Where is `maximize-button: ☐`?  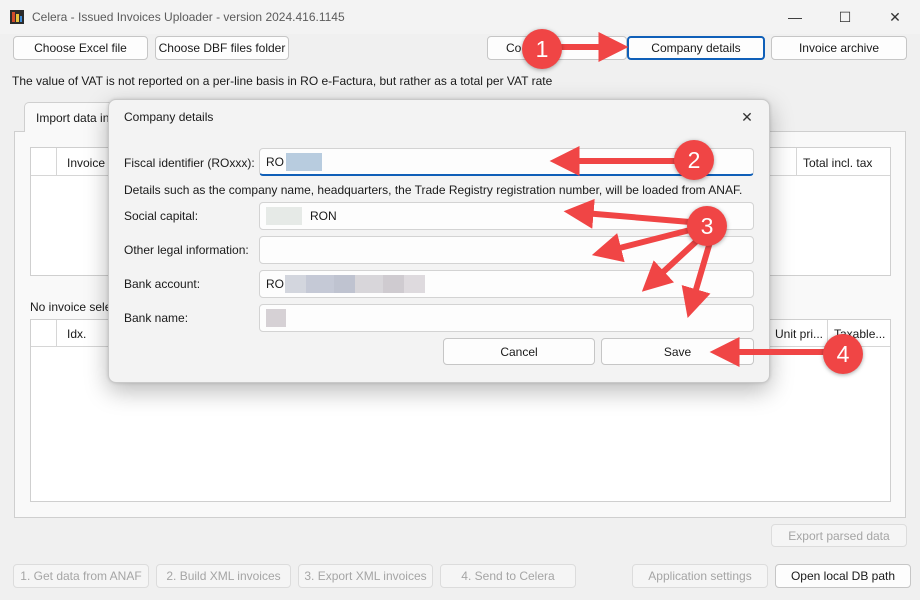
maximize-button: ☐ is located at coordinates (845, 17).